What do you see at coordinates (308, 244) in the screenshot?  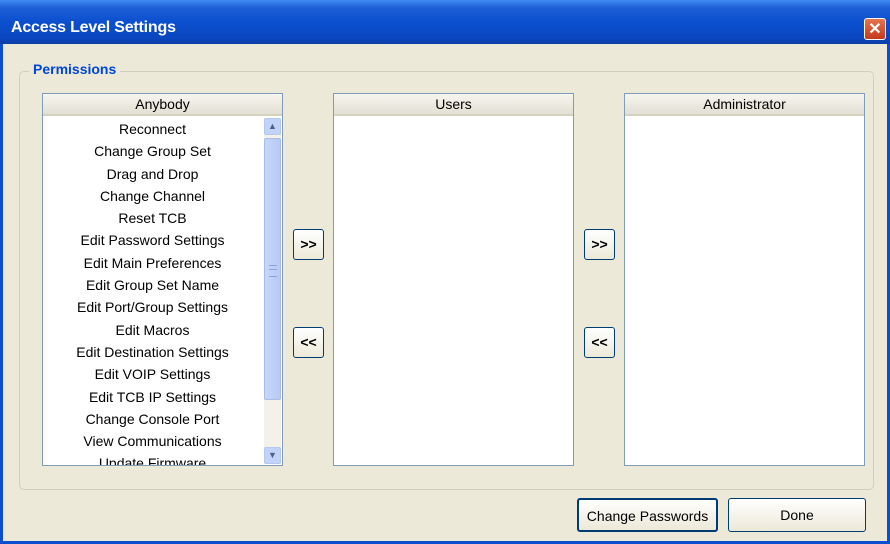 I see `move-anybody-to-users-button: >>` at bounding box center [308, 244].